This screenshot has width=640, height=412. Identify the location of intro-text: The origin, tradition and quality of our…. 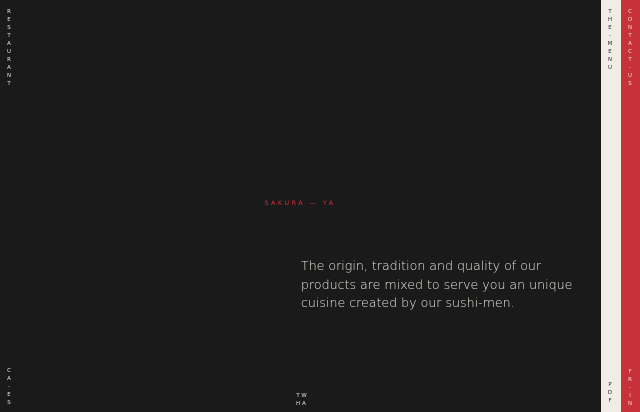
(437, 284).